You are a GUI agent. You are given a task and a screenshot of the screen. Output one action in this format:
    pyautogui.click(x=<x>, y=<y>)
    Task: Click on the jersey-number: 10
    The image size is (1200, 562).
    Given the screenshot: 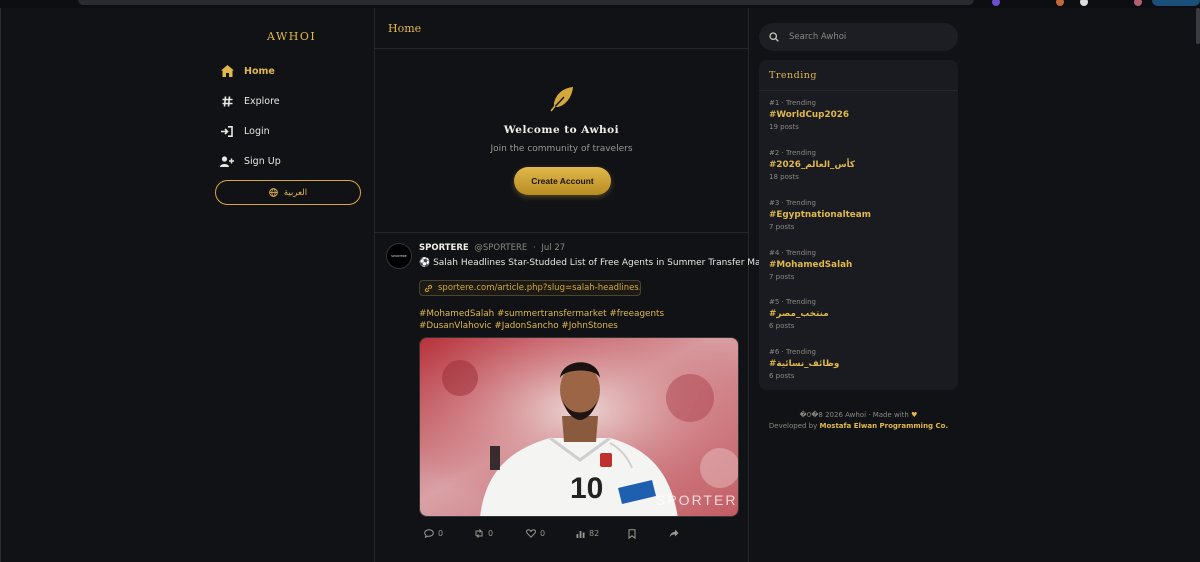 What is the action you would take?
    pyautogui.click(x=586, y=488)
    